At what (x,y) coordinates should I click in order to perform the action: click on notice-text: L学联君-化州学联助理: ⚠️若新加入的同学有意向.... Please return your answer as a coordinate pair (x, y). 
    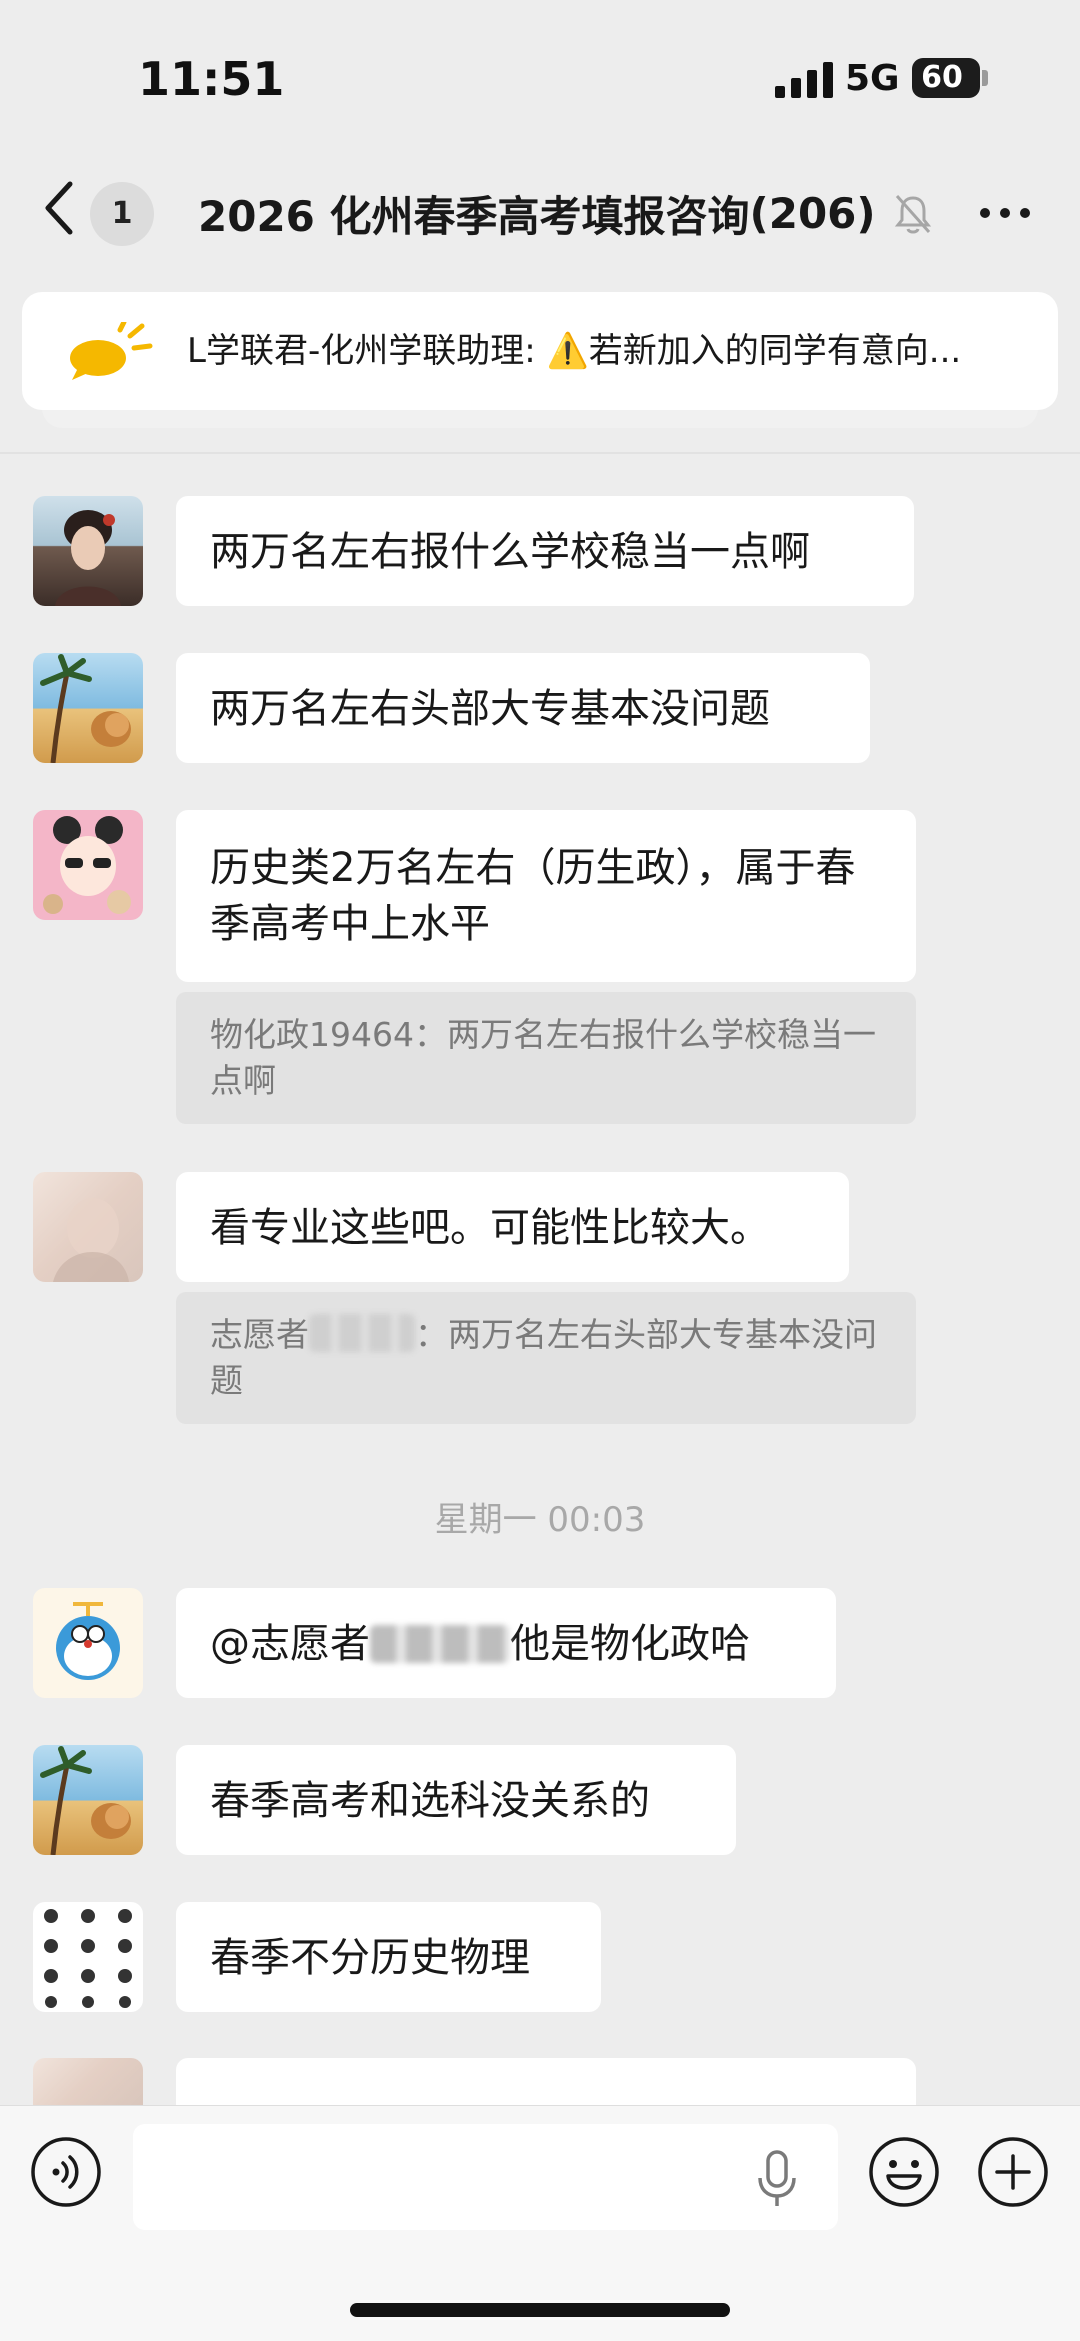
    Looking at the image, I should click on (574, 351).